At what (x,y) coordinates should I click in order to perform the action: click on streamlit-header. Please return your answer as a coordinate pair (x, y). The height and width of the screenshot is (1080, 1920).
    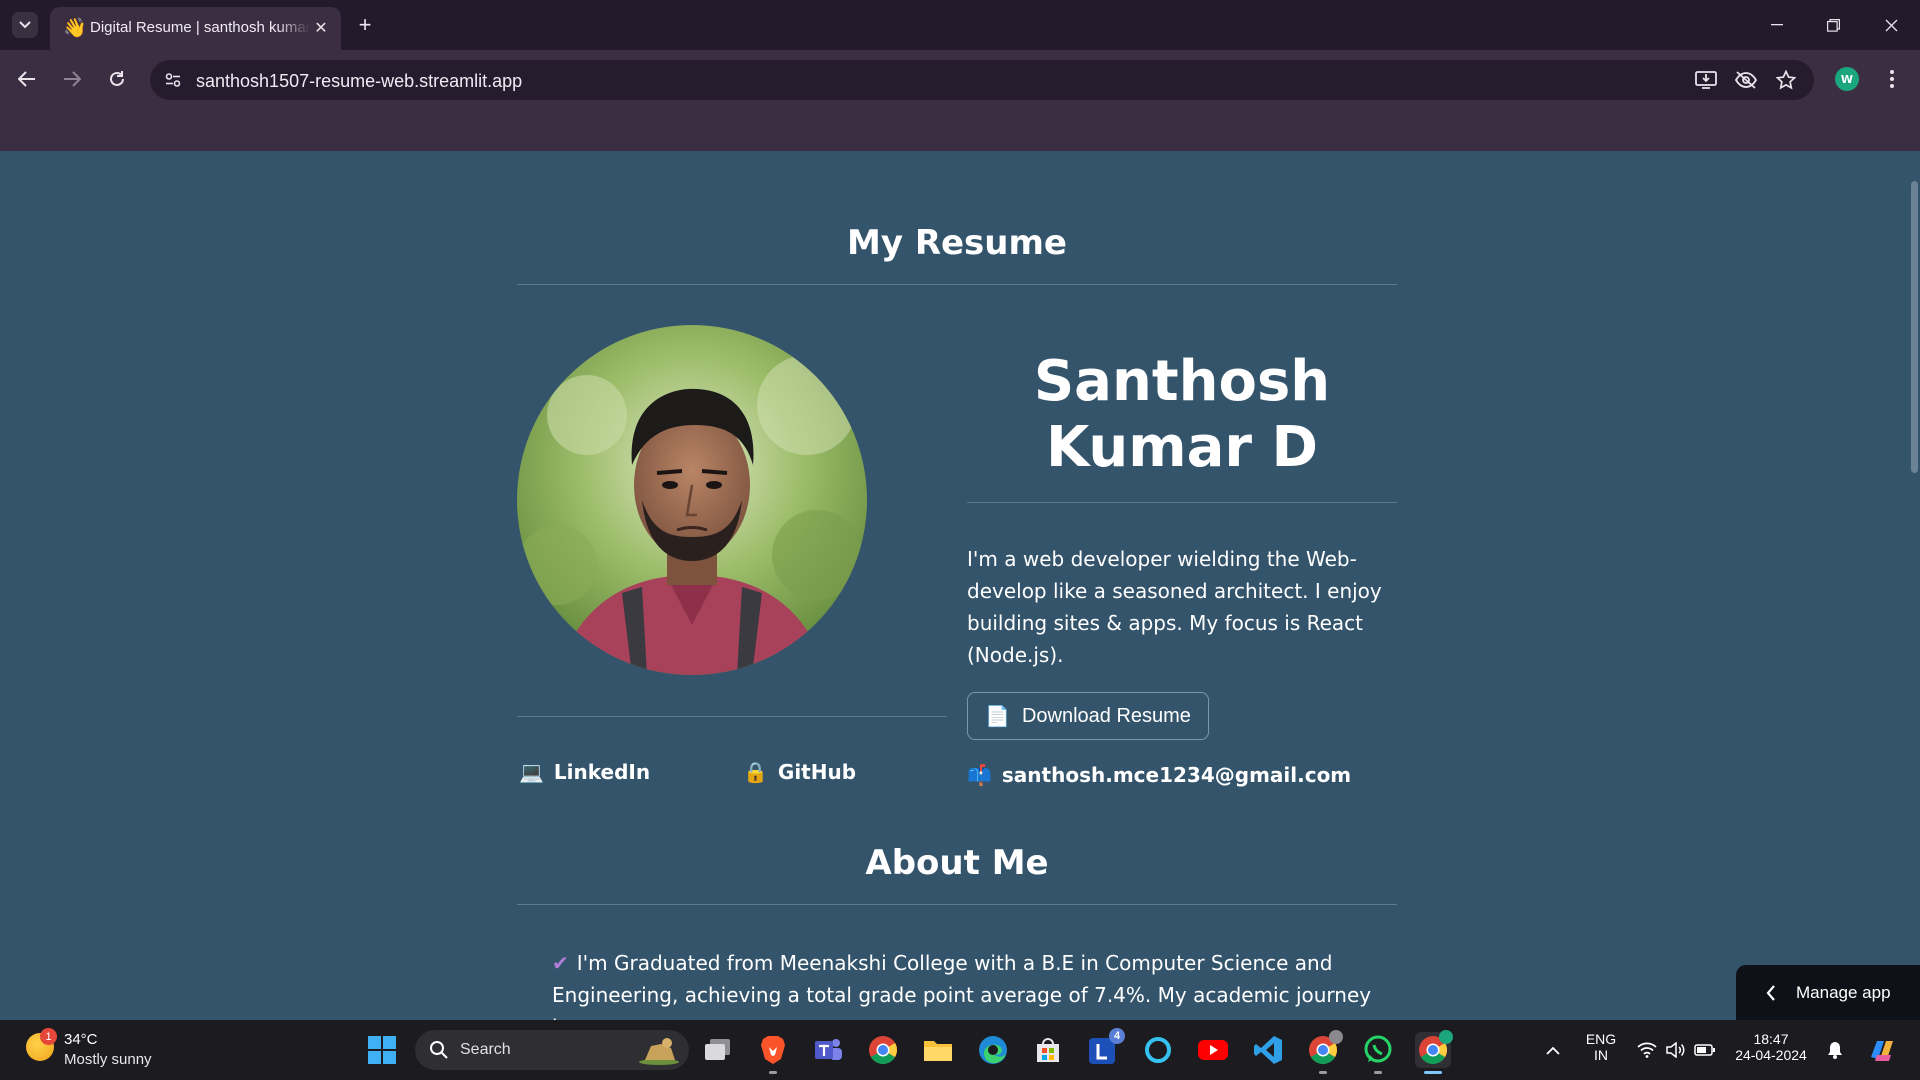
    Looking at the image, I should click on (960, 129).